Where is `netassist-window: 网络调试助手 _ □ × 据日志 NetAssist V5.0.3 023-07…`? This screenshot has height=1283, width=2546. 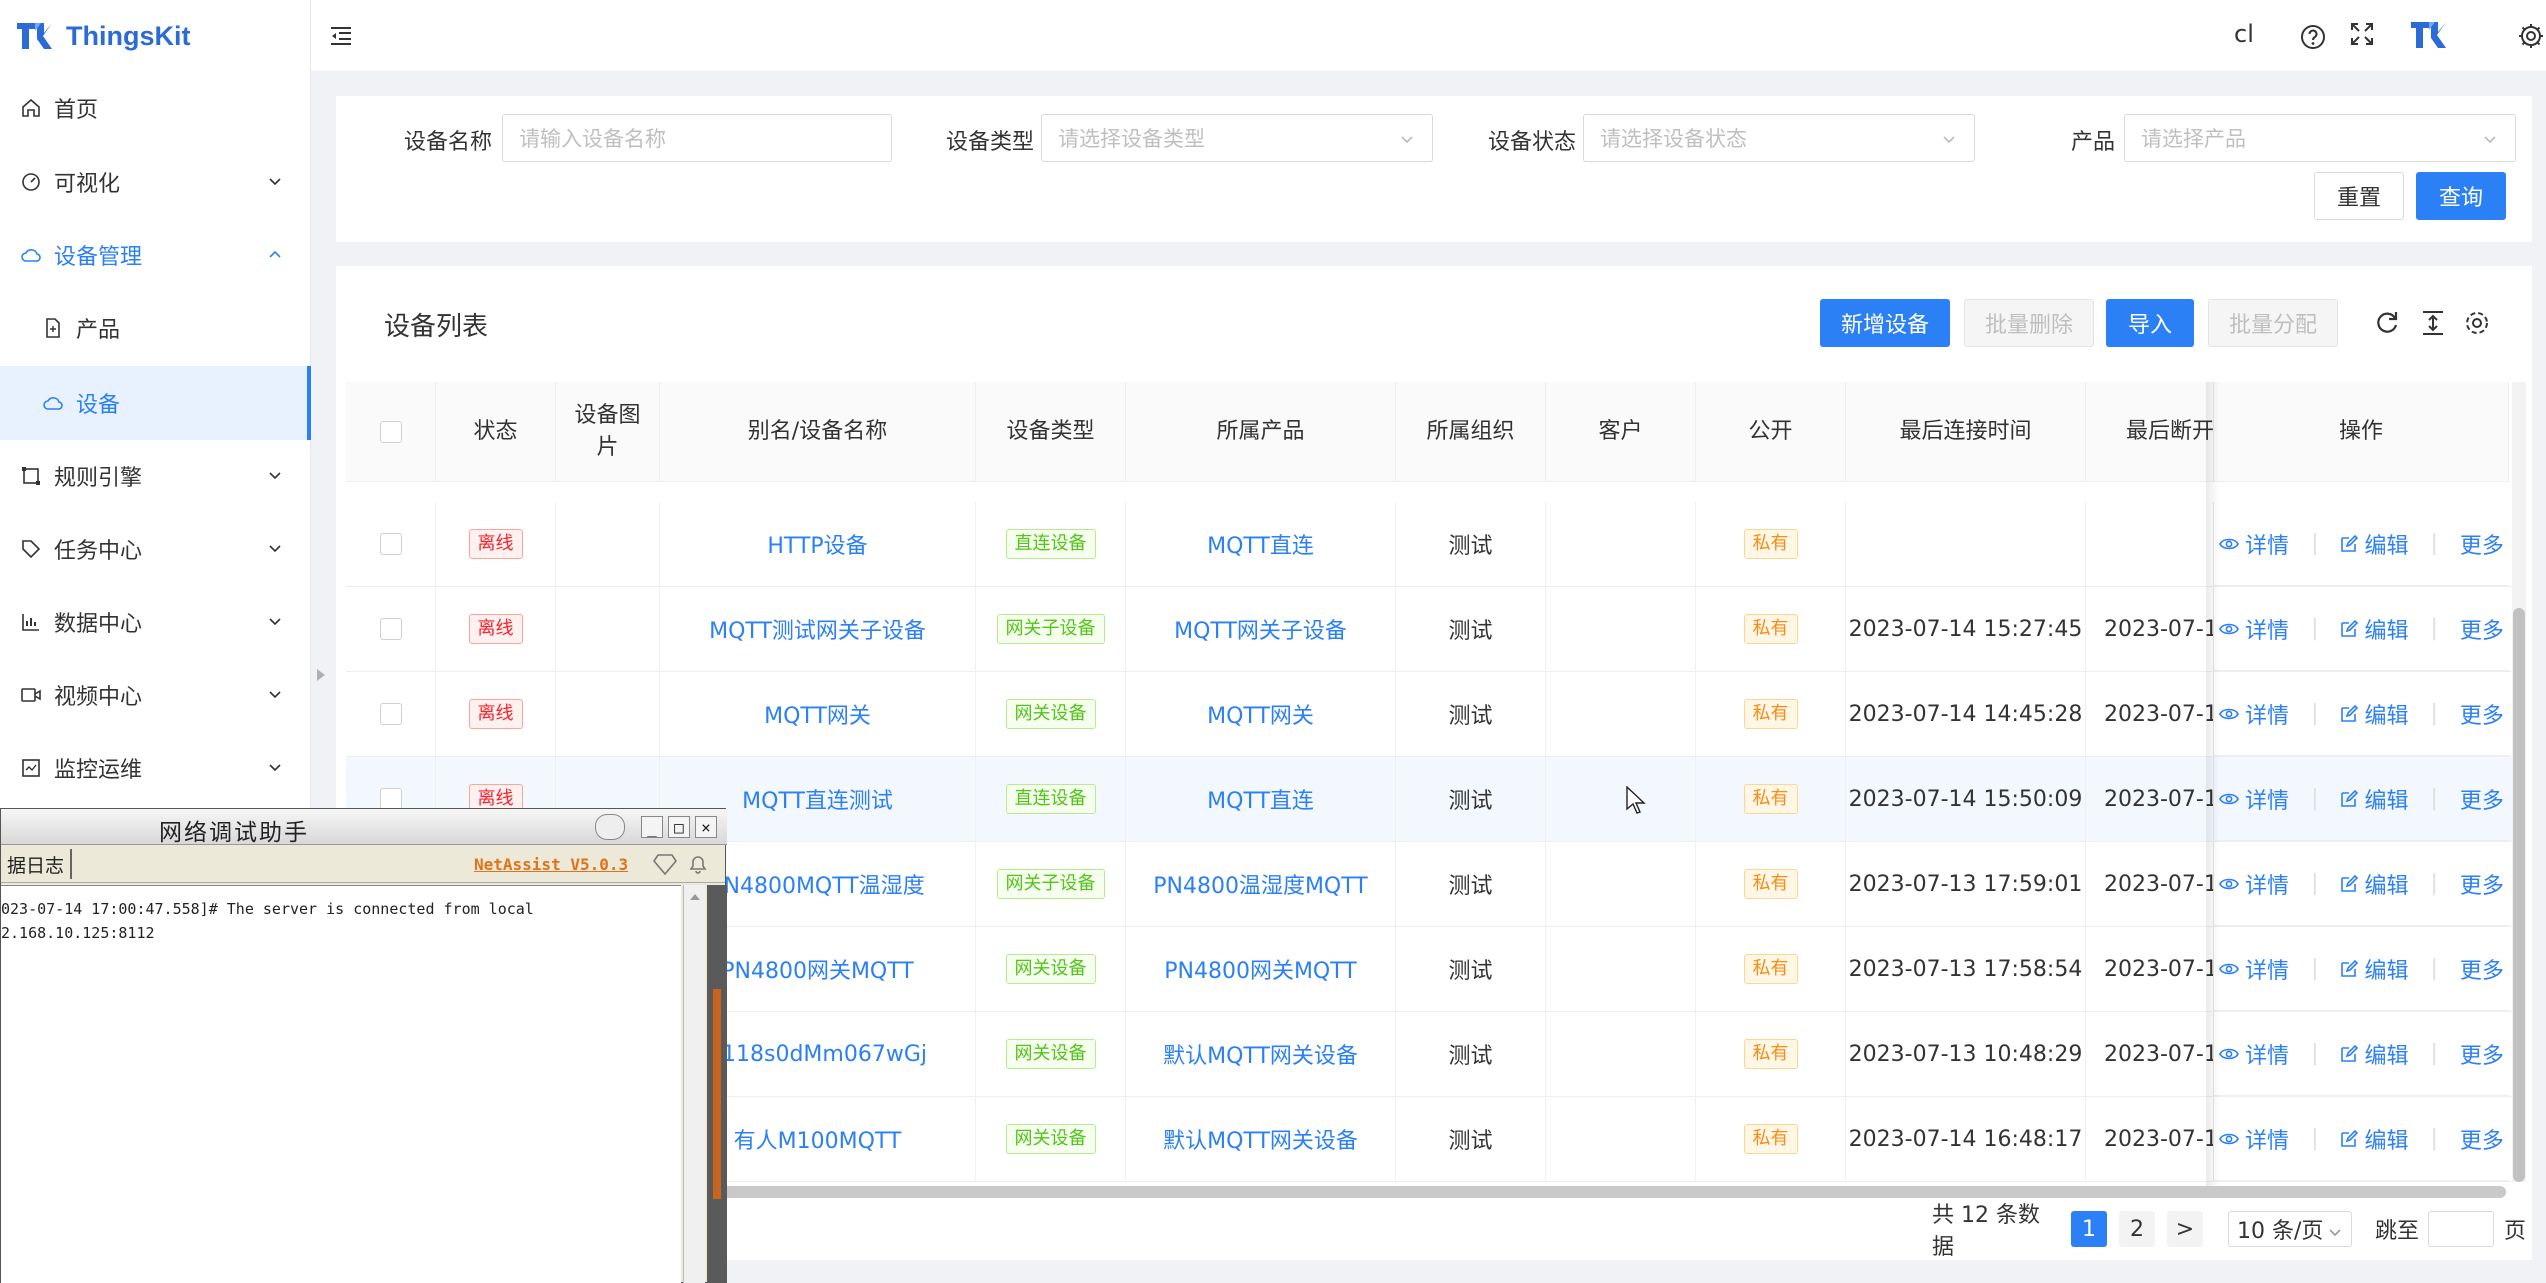
netassist-window: 网络调试助手 _ □ × 据日志 NetAssist V5.0.3 023-07… is located at coordinates (363, 1045).